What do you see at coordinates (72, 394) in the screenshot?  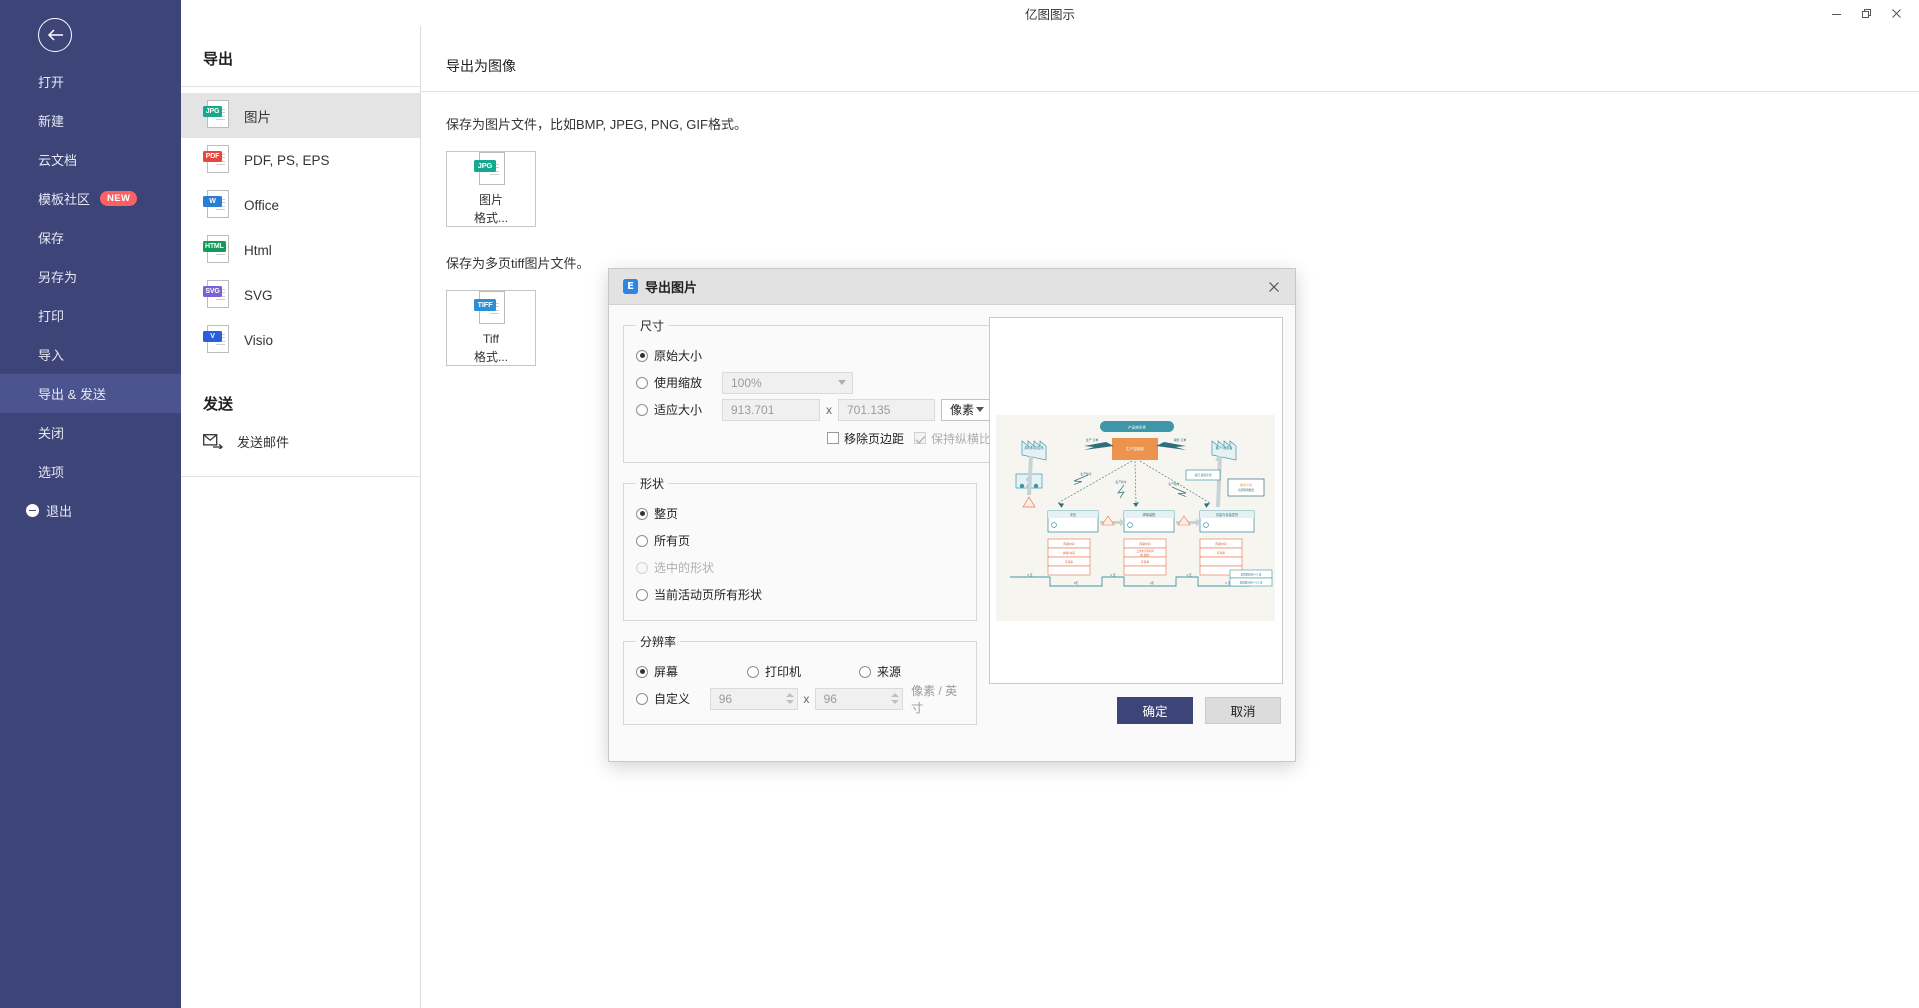 I see `sidebar-item-label: 导出 & 发送` at bounding box center [72, 394].